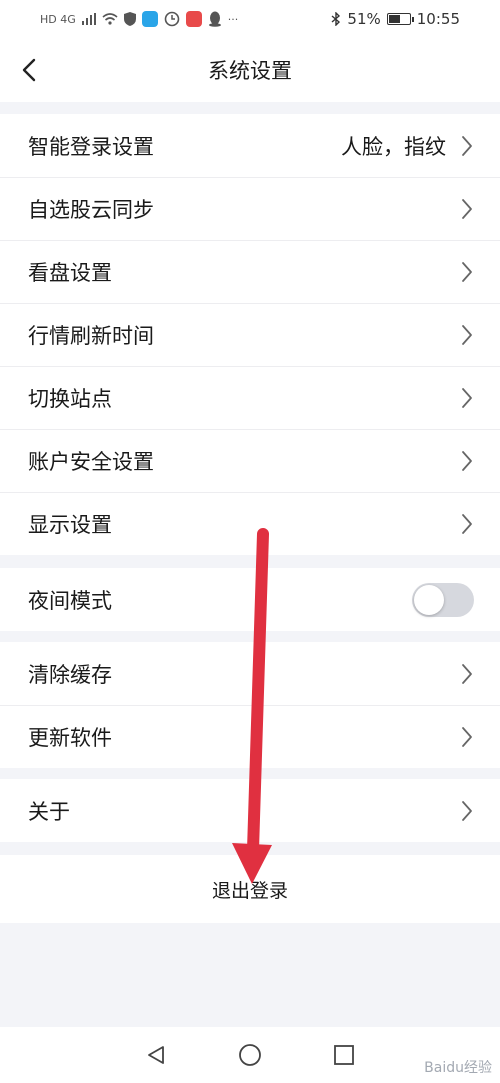 This screenshot has height=1083, width=500. What do you see at coordinates (70, 600) in the screenshot?
I see `row-label: 夜间模式` at bounding box center [70, 600].